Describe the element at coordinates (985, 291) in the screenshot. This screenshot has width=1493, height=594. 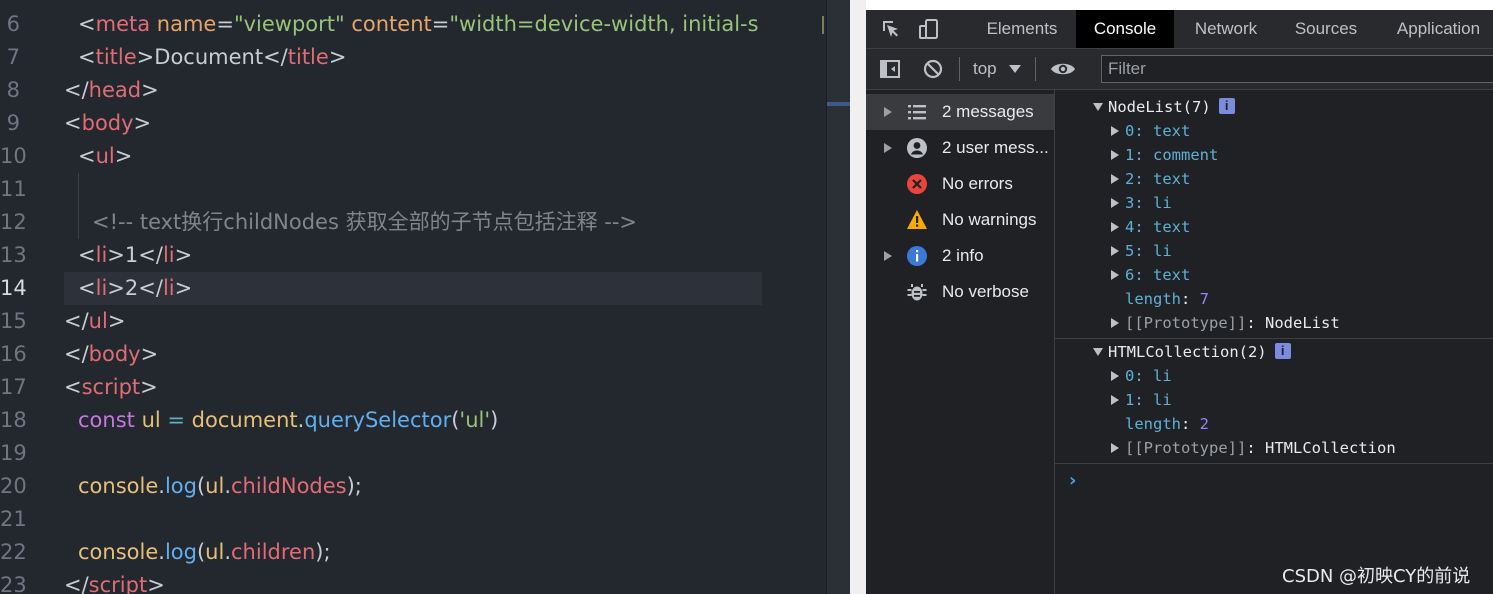
I see `sidebar-item-label: No verbose` at that location.